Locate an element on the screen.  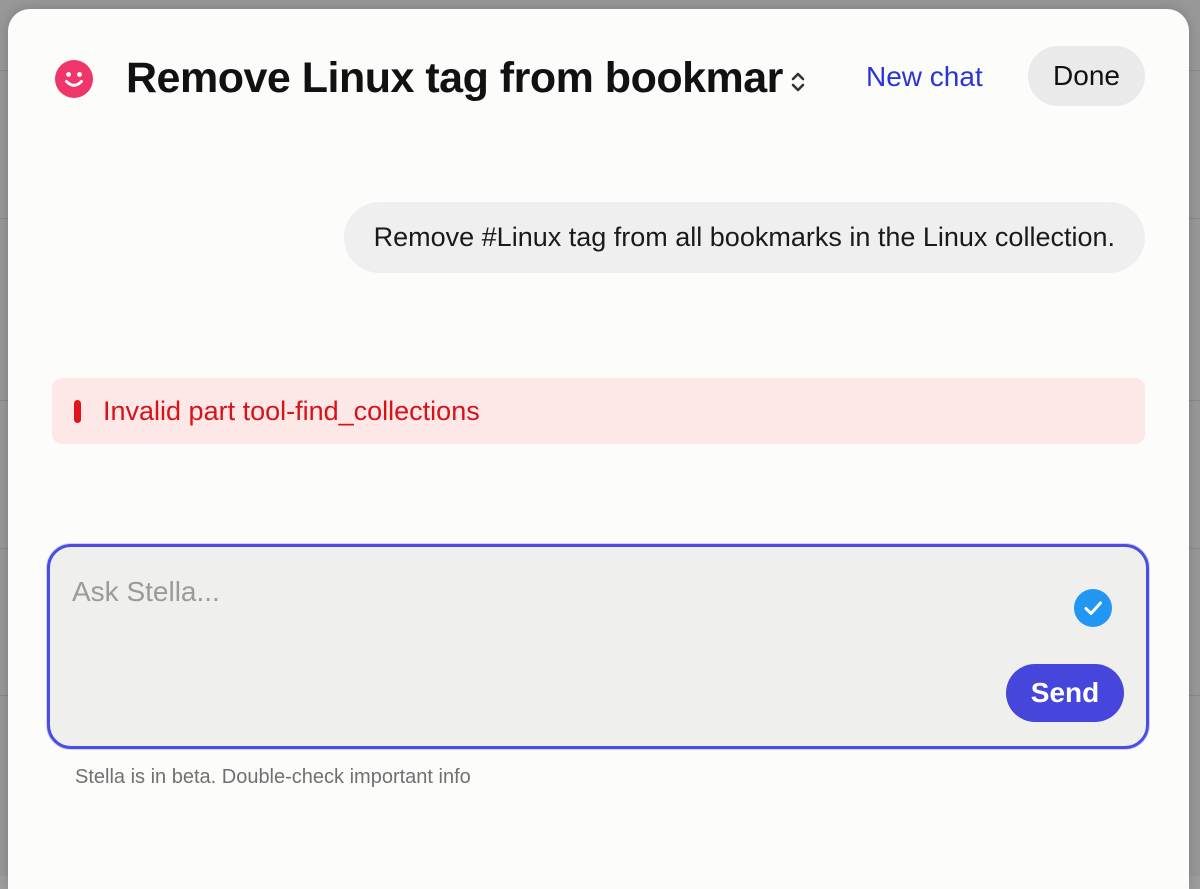
smiley-face-icon is located at coordinates (74, 79).